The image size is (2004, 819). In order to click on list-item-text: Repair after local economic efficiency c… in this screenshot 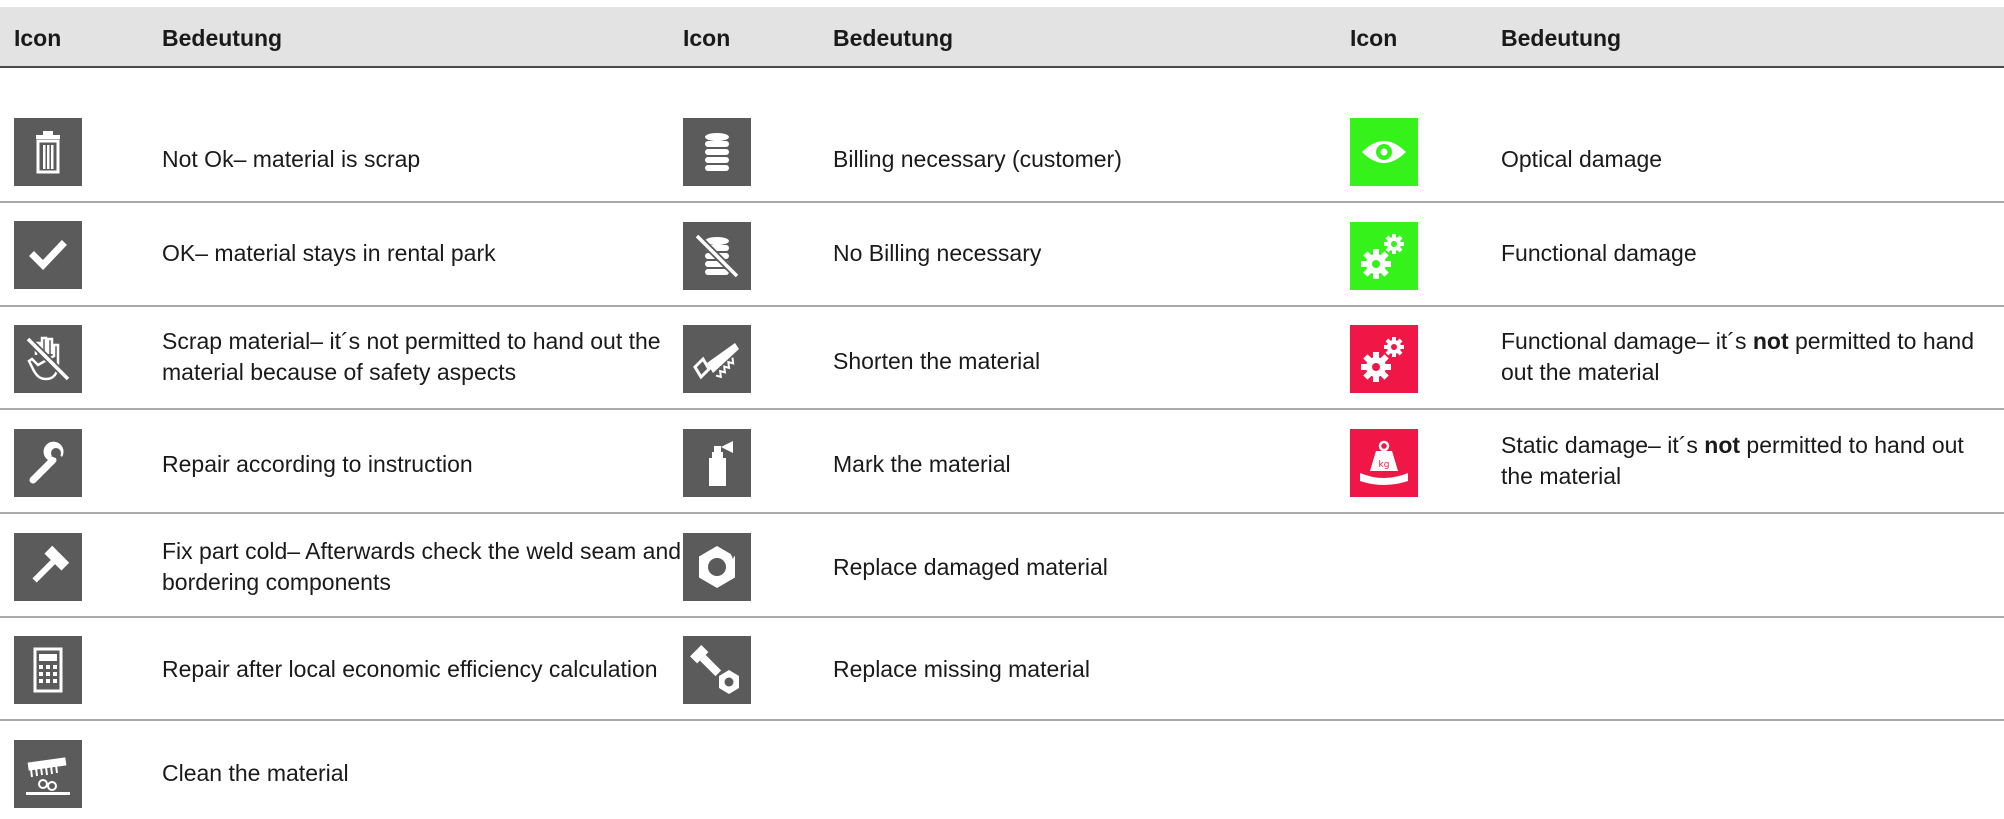, I will do `click(410, 668)`.